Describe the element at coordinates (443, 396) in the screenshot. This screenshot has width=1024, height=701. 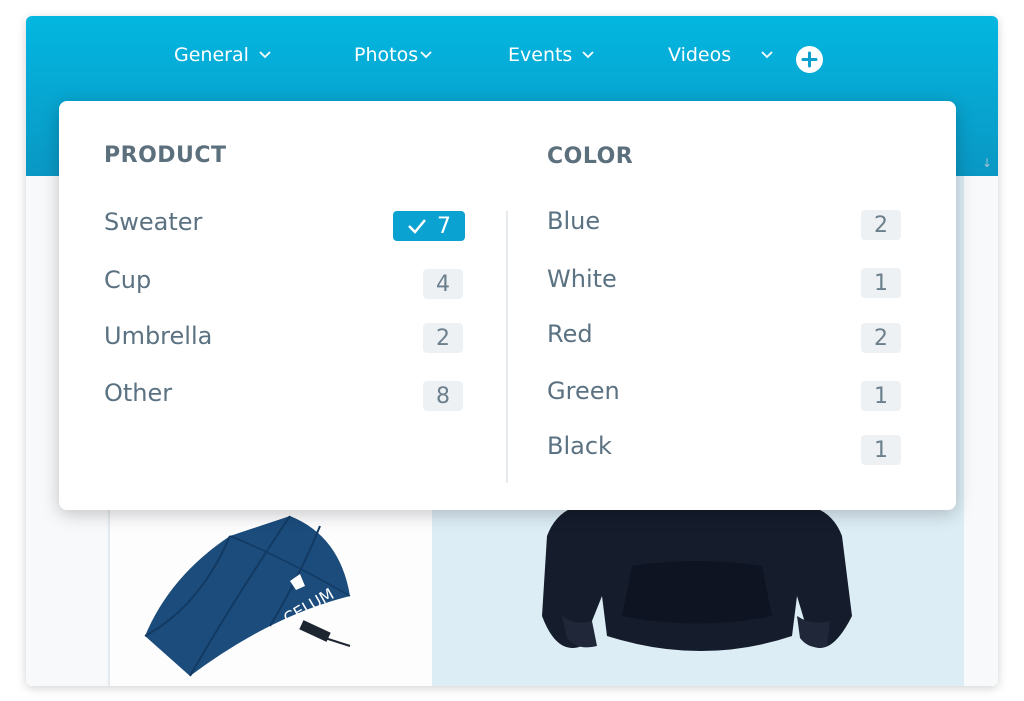
I see `filter-count-other: 8` at that location.